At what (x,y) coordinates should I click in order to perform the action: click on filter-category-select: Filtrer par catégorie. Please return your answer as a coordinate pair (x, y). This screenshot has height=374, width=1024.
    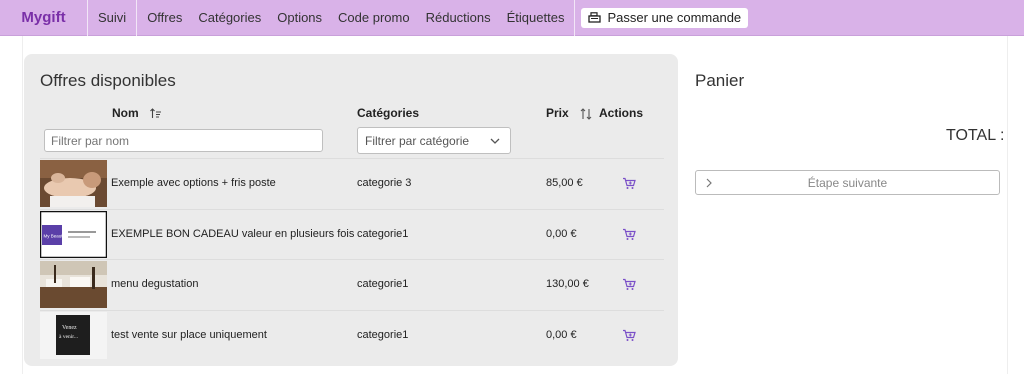
    Looking at the image, I should click on (434, 140).